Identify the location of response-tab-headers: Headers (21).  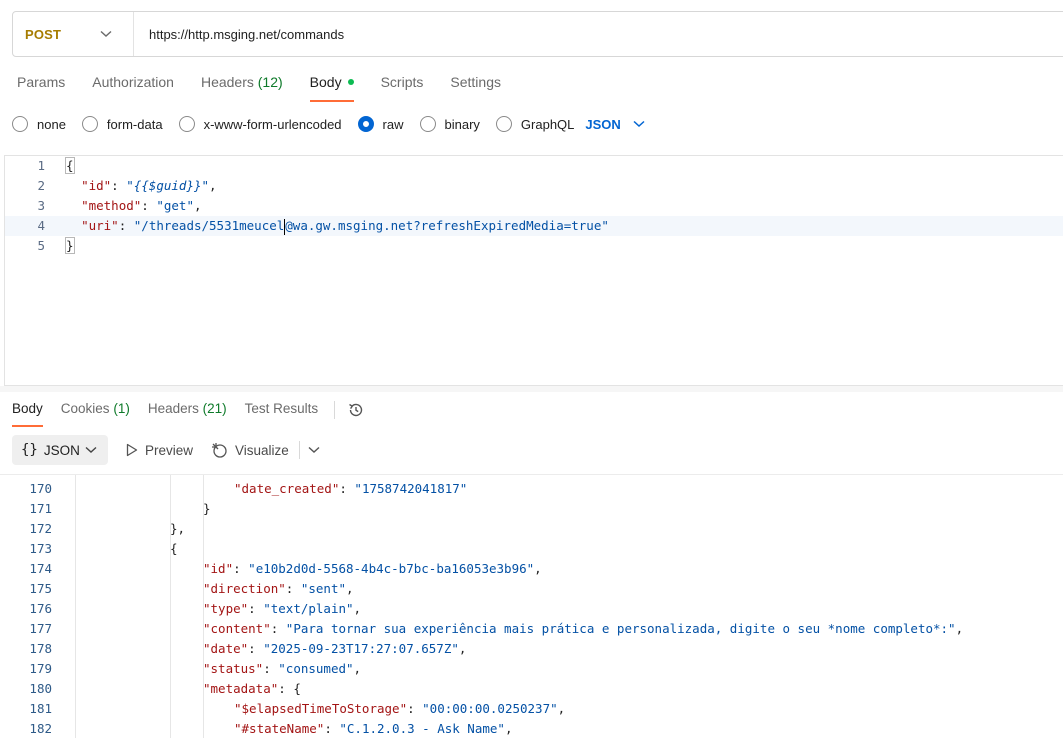
(187, 414).